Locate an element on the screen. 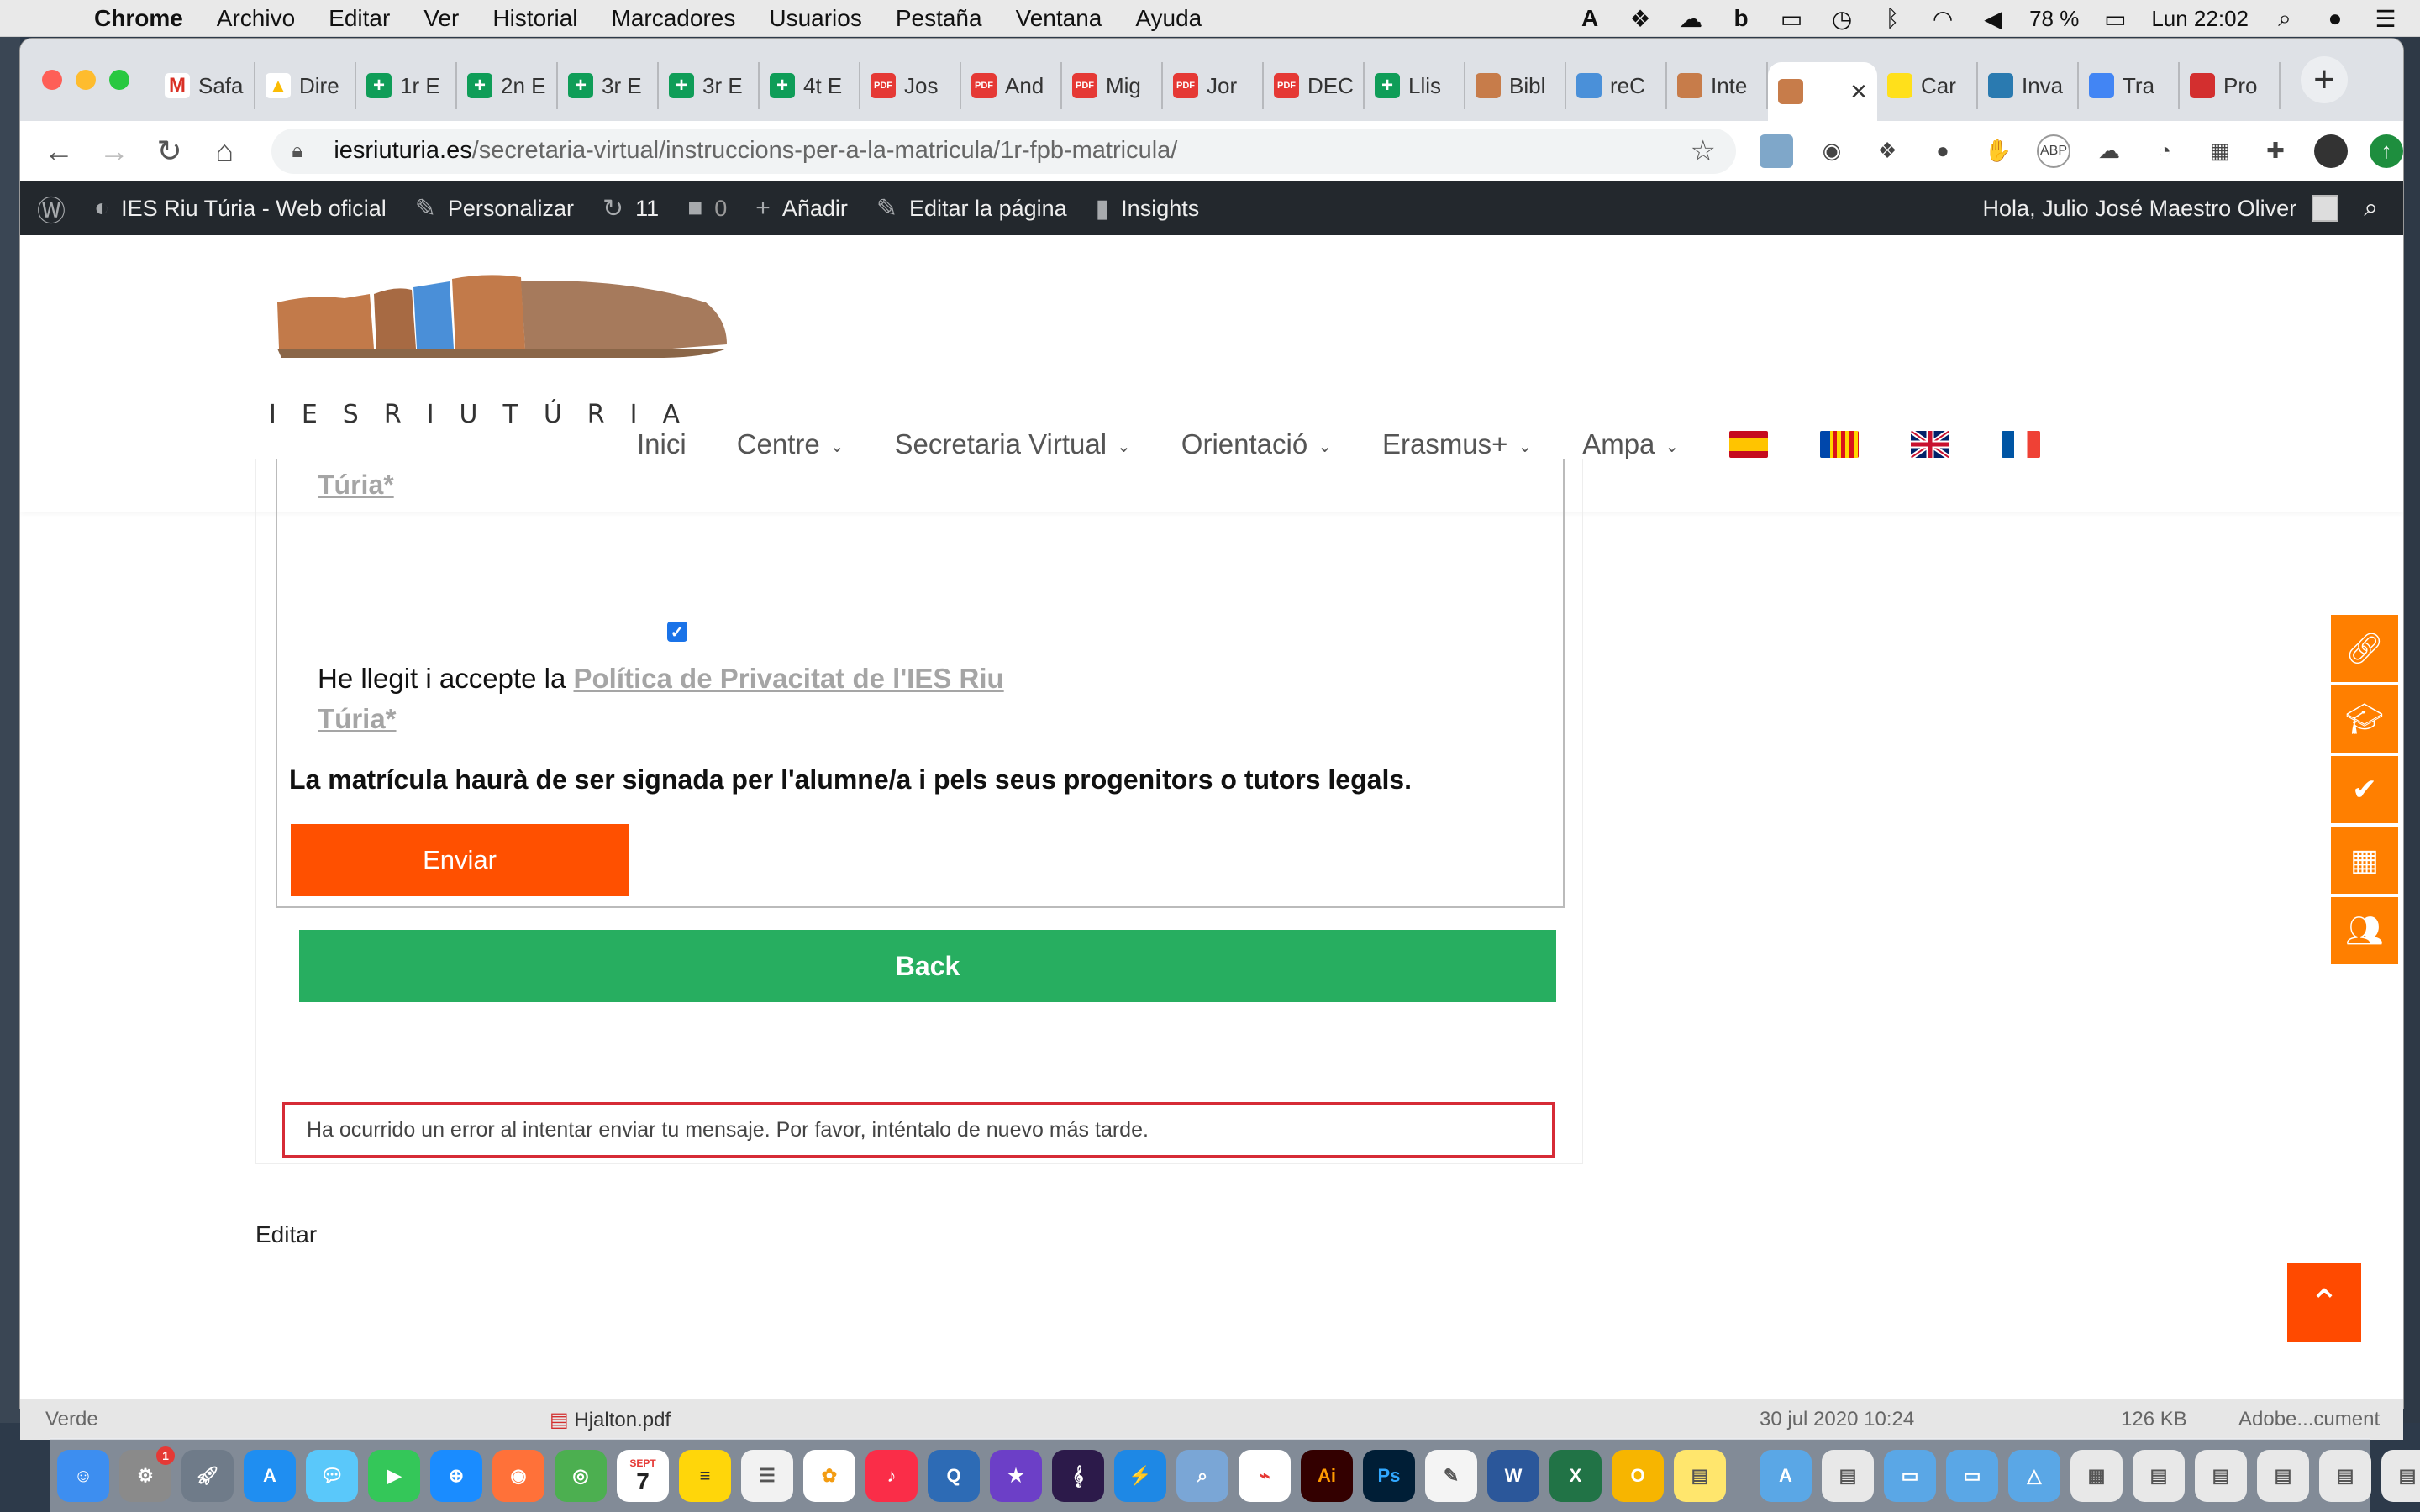 The width and height of the screenshot is (2420, 1512). cloud-upload-icon: ☁ is located at coordinates (1690, 19).